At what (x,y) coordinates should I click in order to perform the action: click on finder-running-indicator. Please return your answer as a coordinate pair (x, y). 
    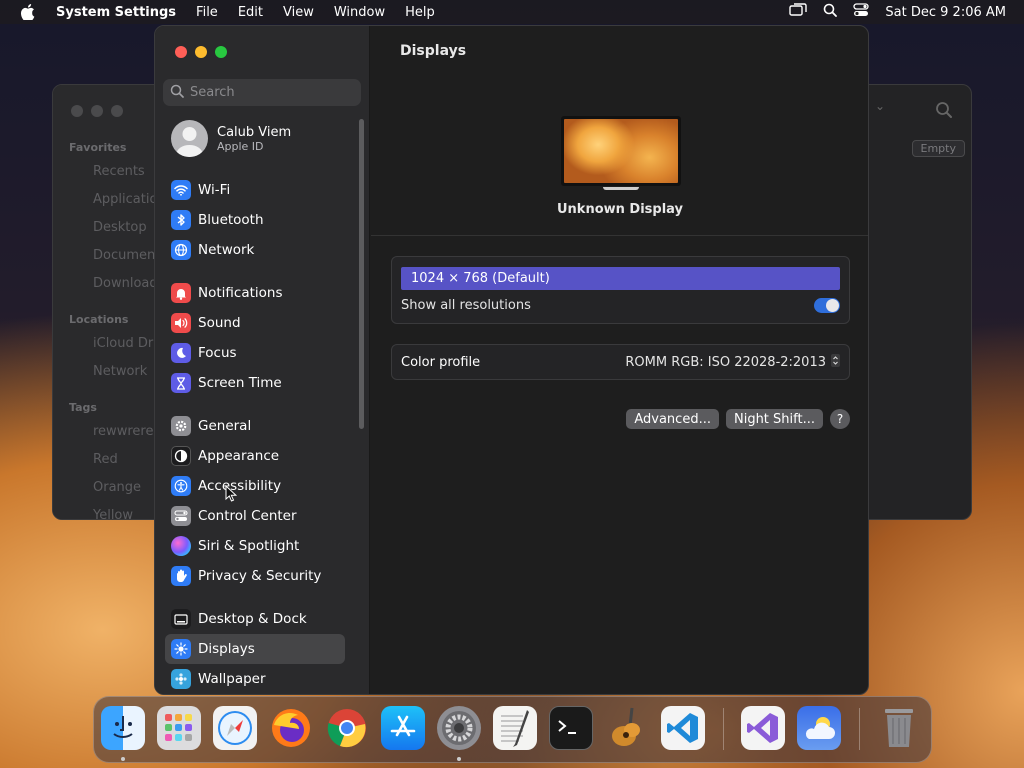
    Looking at the image, I should click on (123, 759).